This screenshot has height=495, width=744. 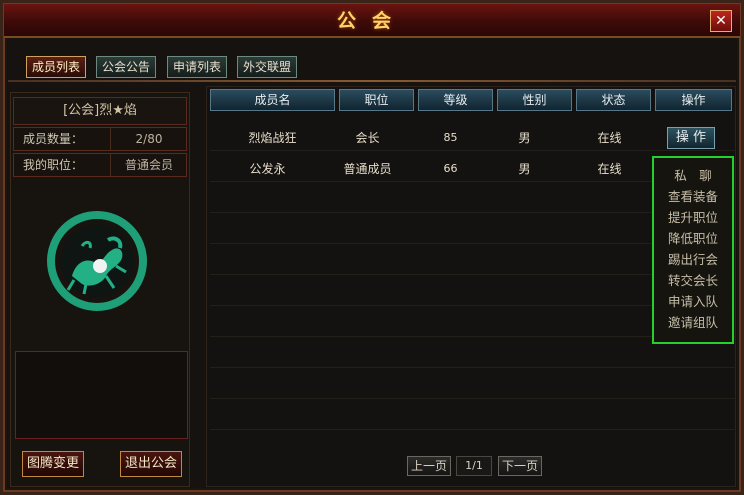 What do you see at coordinates (149, 139) in the screenshot?
I see `member-count-value: 2/80` at bounding box center [149, 139].